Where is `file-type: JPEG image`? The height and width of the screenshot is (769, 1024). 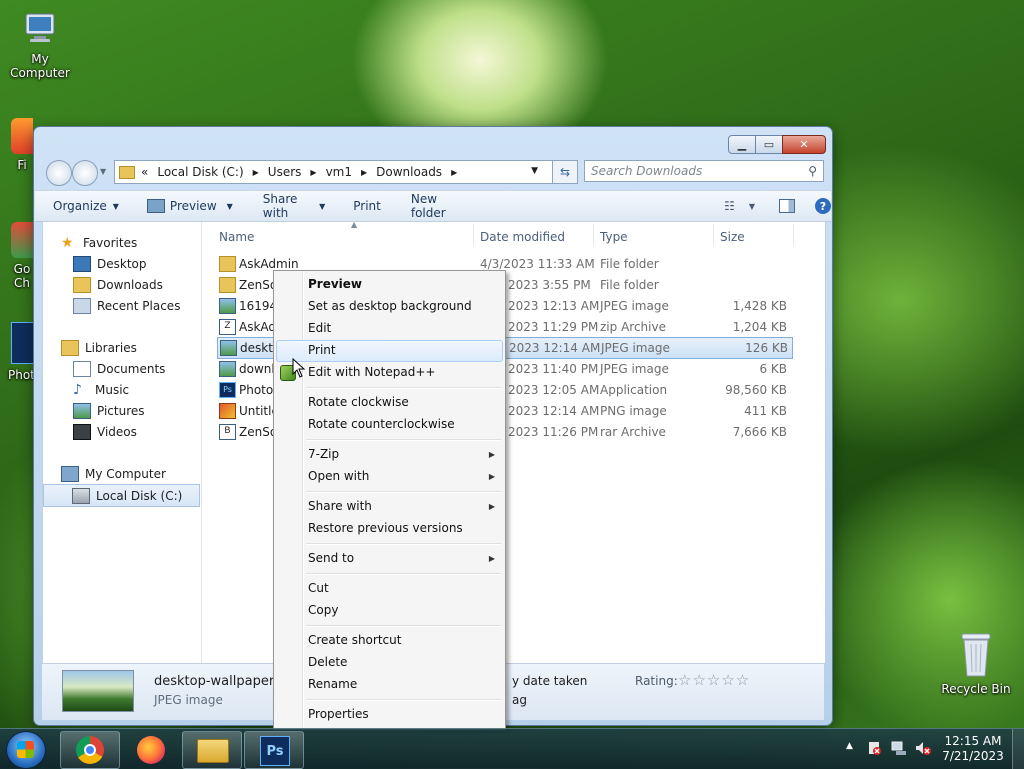
file-type: JPEG image is located at coordinates (635, 348).